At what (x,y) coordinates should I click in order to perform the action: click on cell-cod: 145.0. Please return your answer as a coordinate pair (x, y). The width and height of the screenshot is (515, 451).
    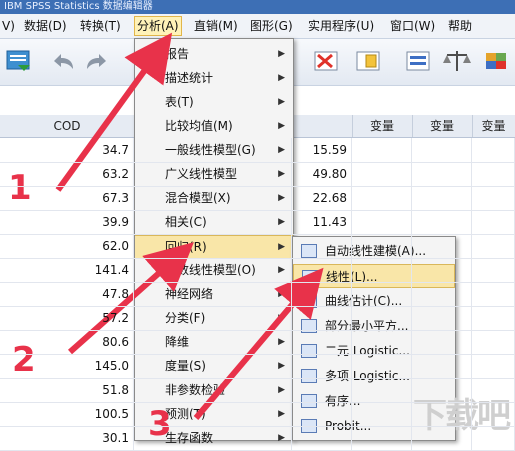
    Looking at the image, I should click on (67, 366).